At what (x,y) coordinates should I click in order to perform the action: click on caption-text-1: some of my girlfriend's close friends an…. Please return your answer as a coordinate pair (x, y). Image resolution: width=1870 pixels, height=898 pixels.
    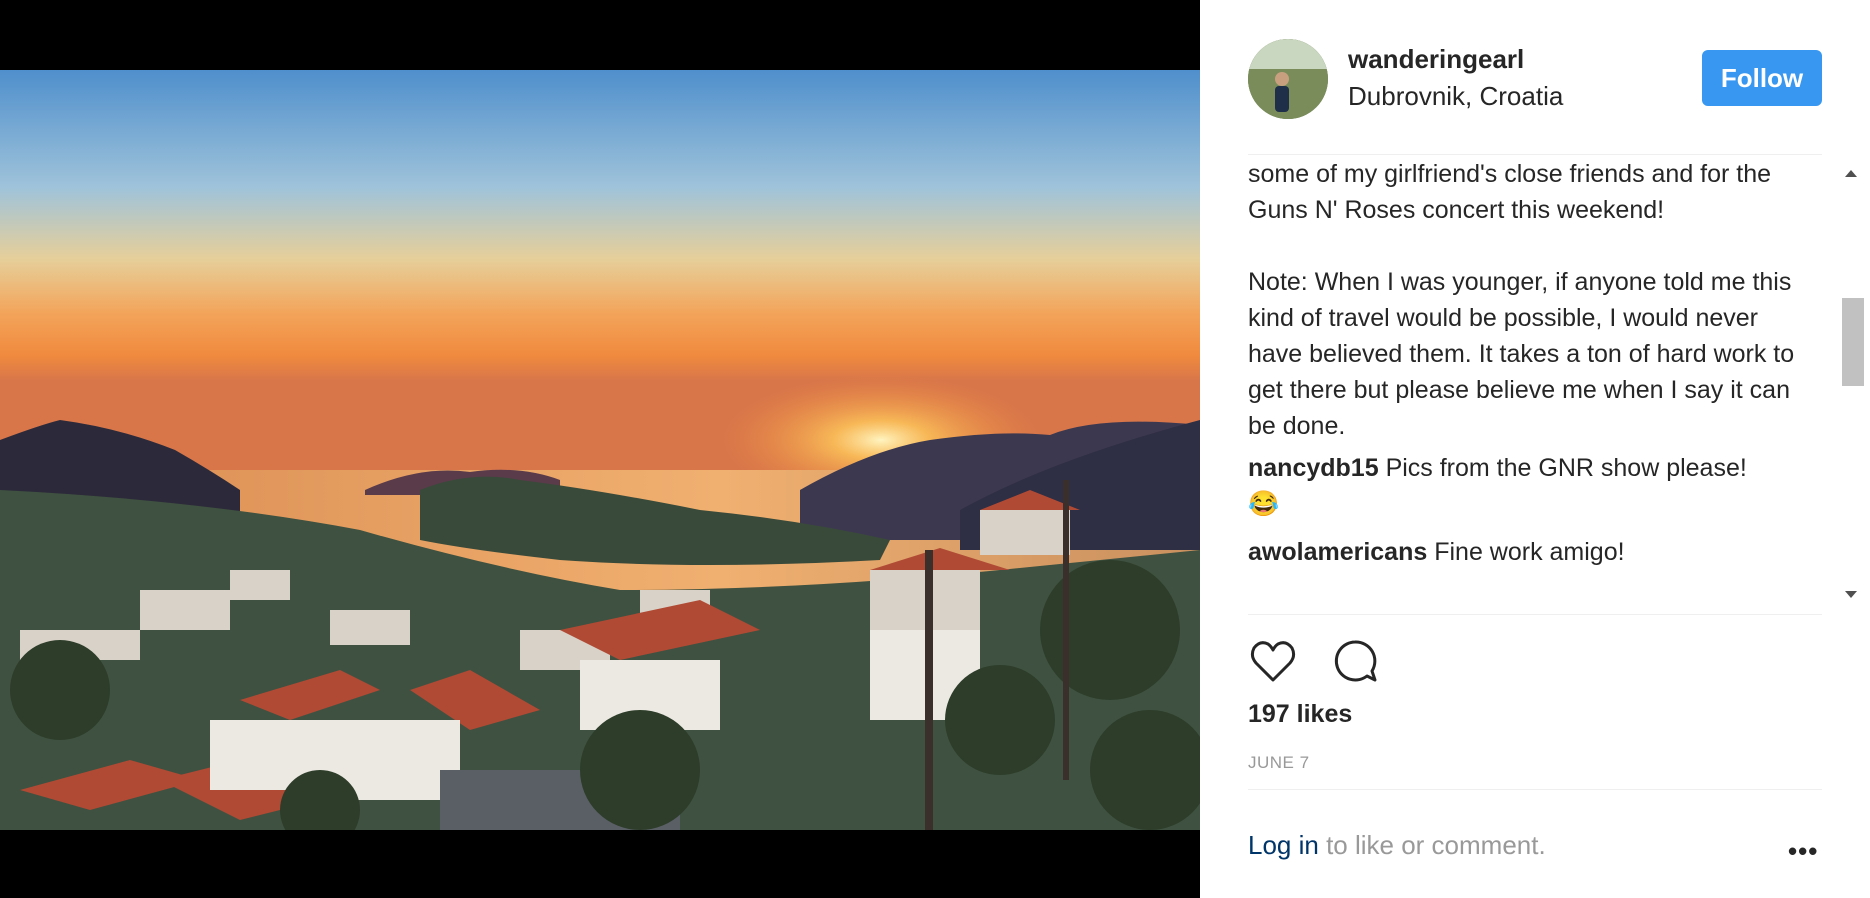
    Looking at the image, I should click on (1510, 192).